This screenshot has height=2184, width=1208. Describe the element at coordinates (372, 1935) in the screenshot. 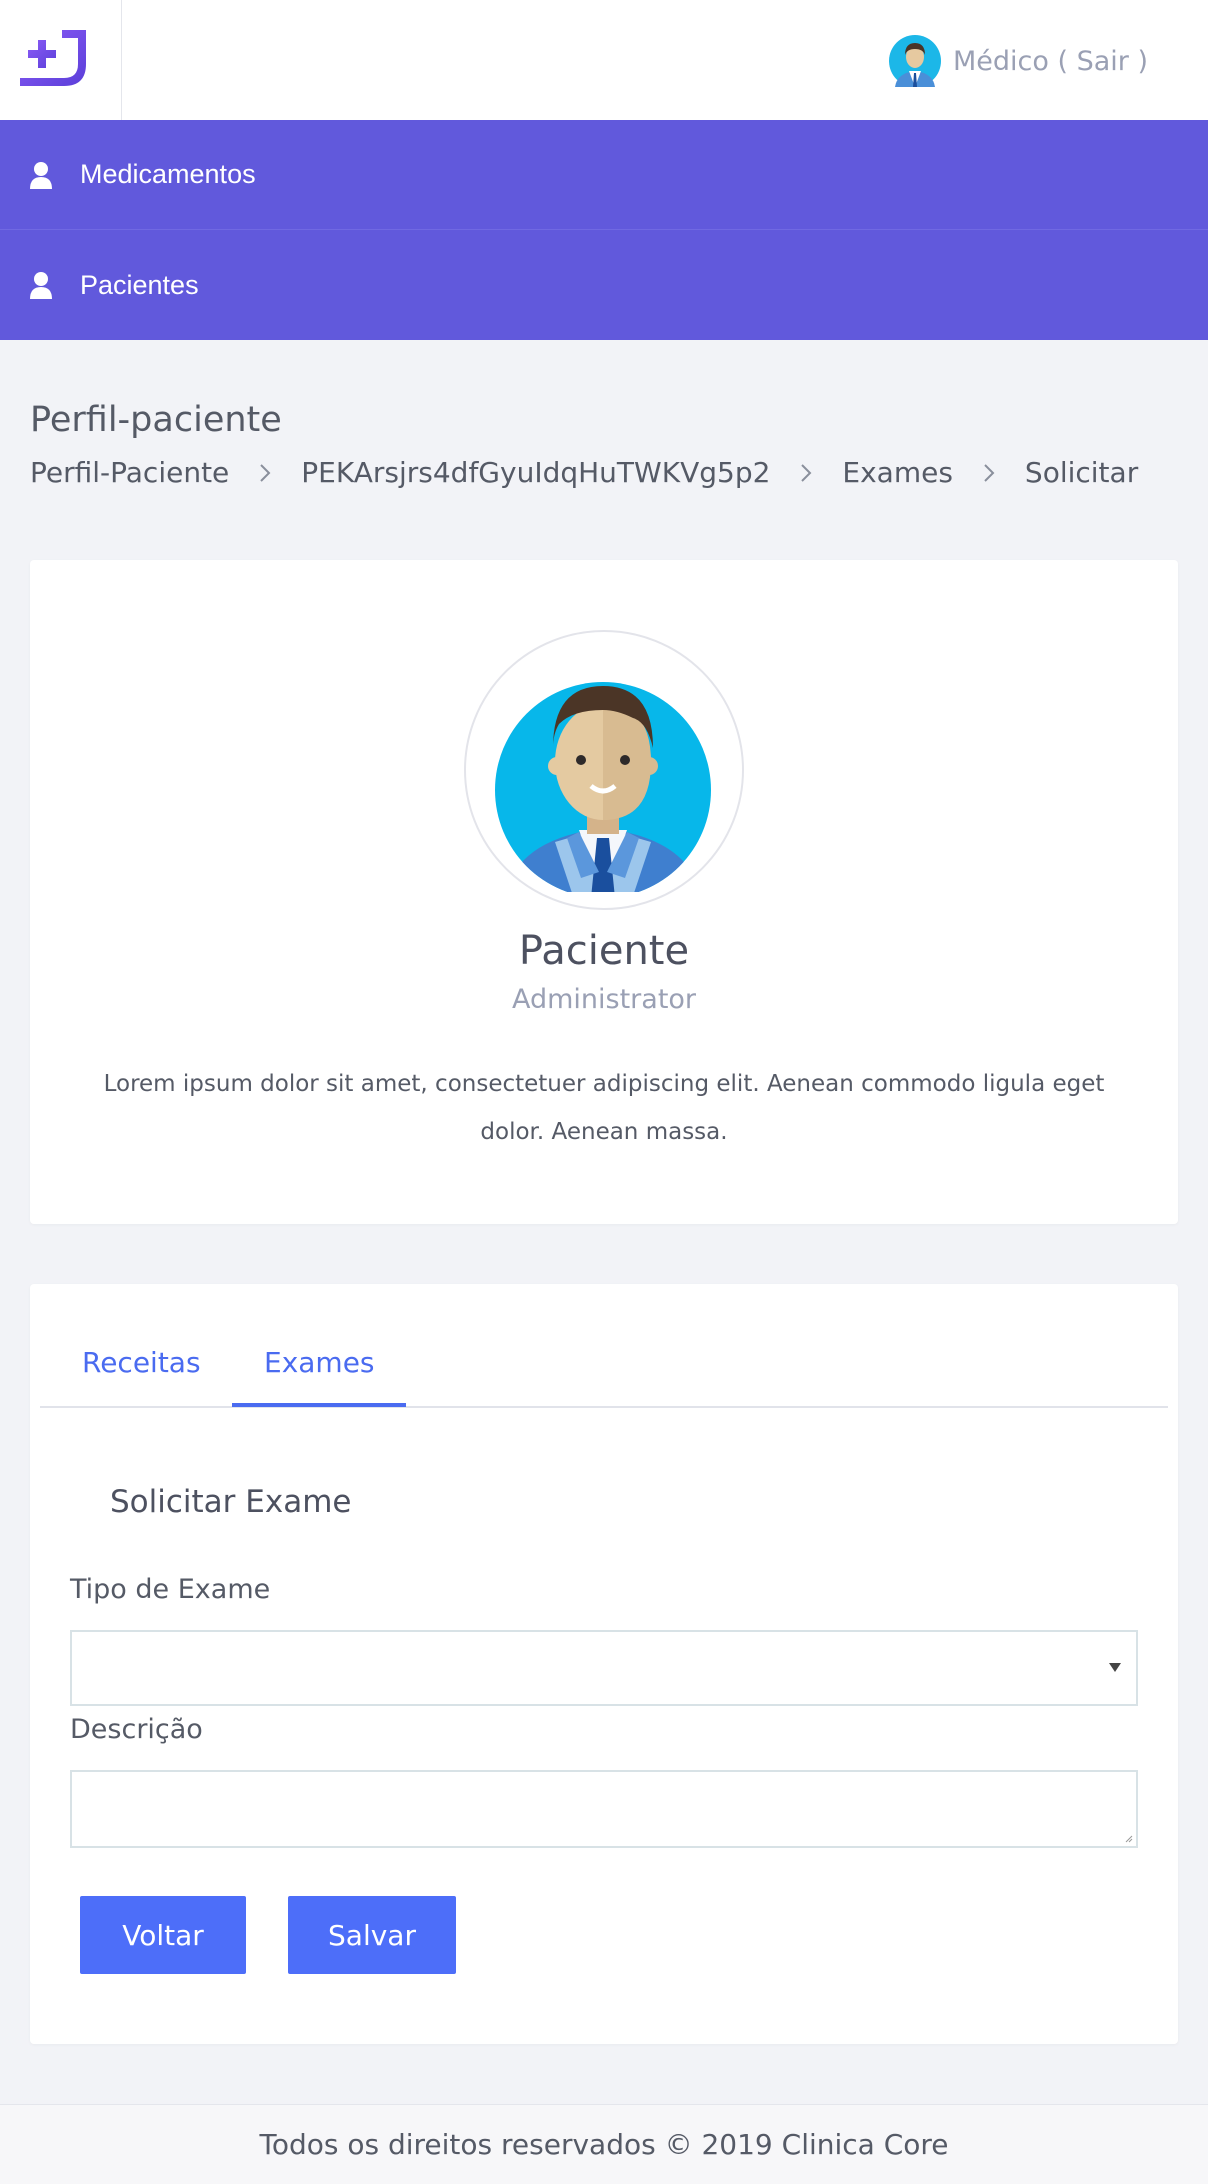

I see `save-button: Salvar` at that location.